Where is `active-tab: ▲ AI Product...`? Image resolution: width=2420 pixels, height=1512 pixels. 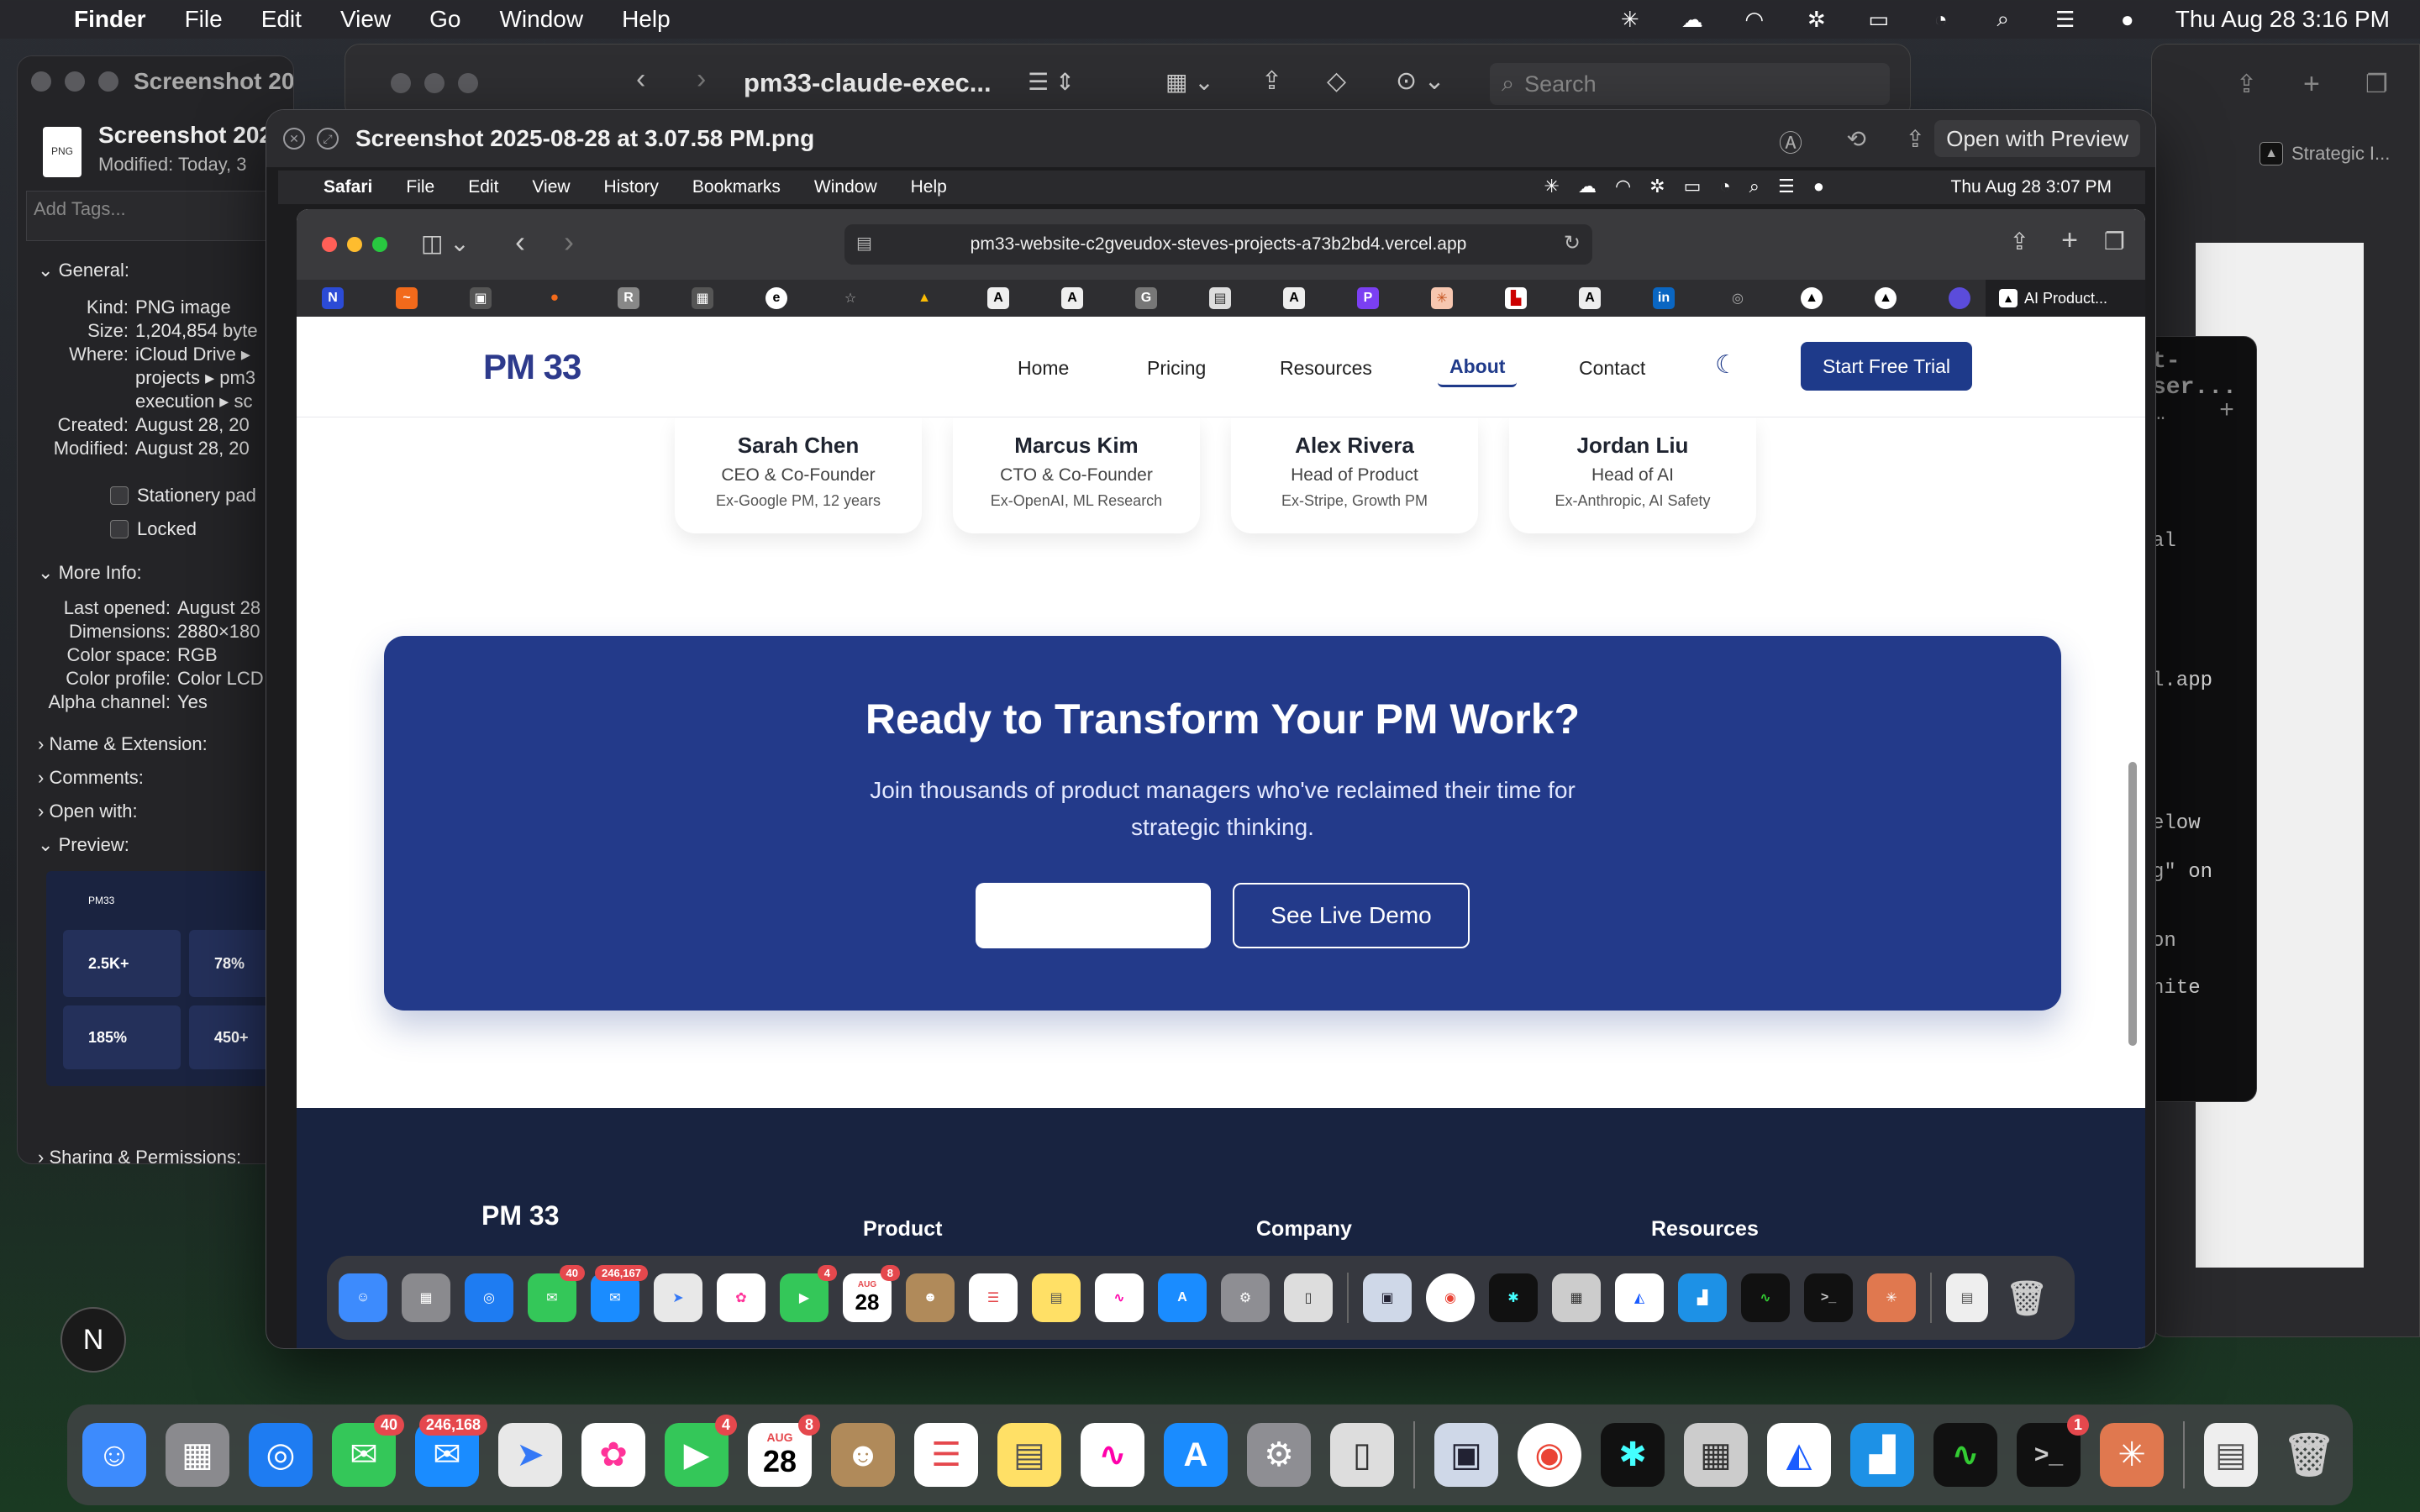
active-tab: ▲ AI Product... is located at coordinates (2065, 298).